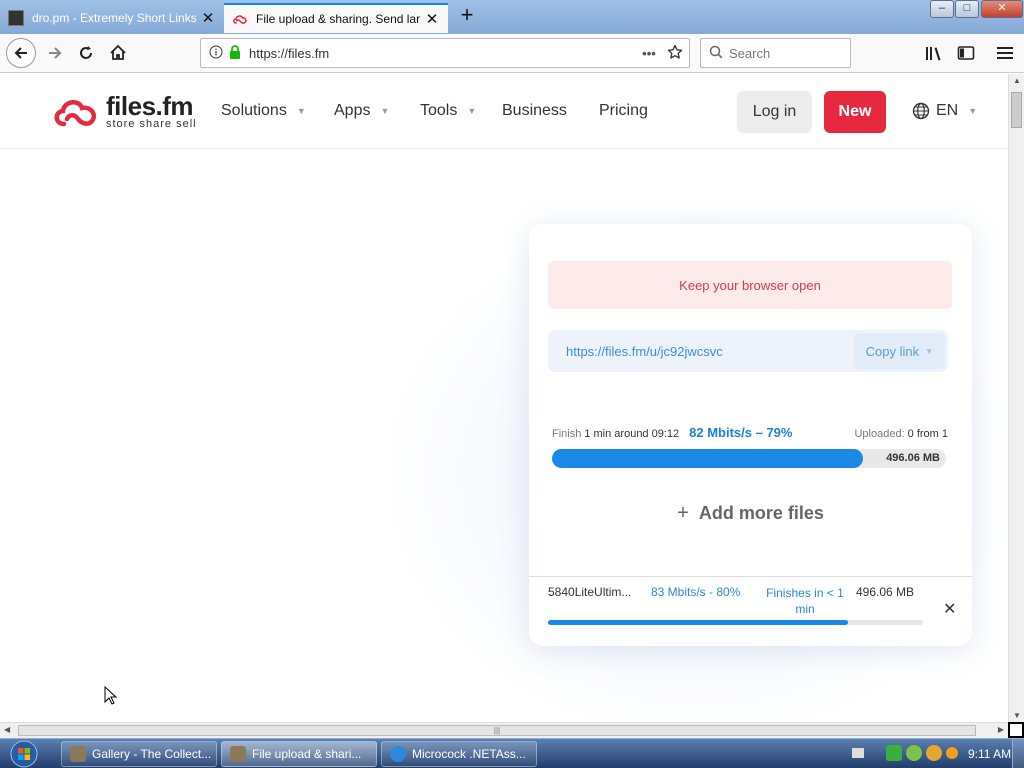 The width and height of the screenshot is (1024, 768). What do you see at coordinates (398, 754) in the screenshot?
I see `ie-app-icon` at bounding box center [398, 754].